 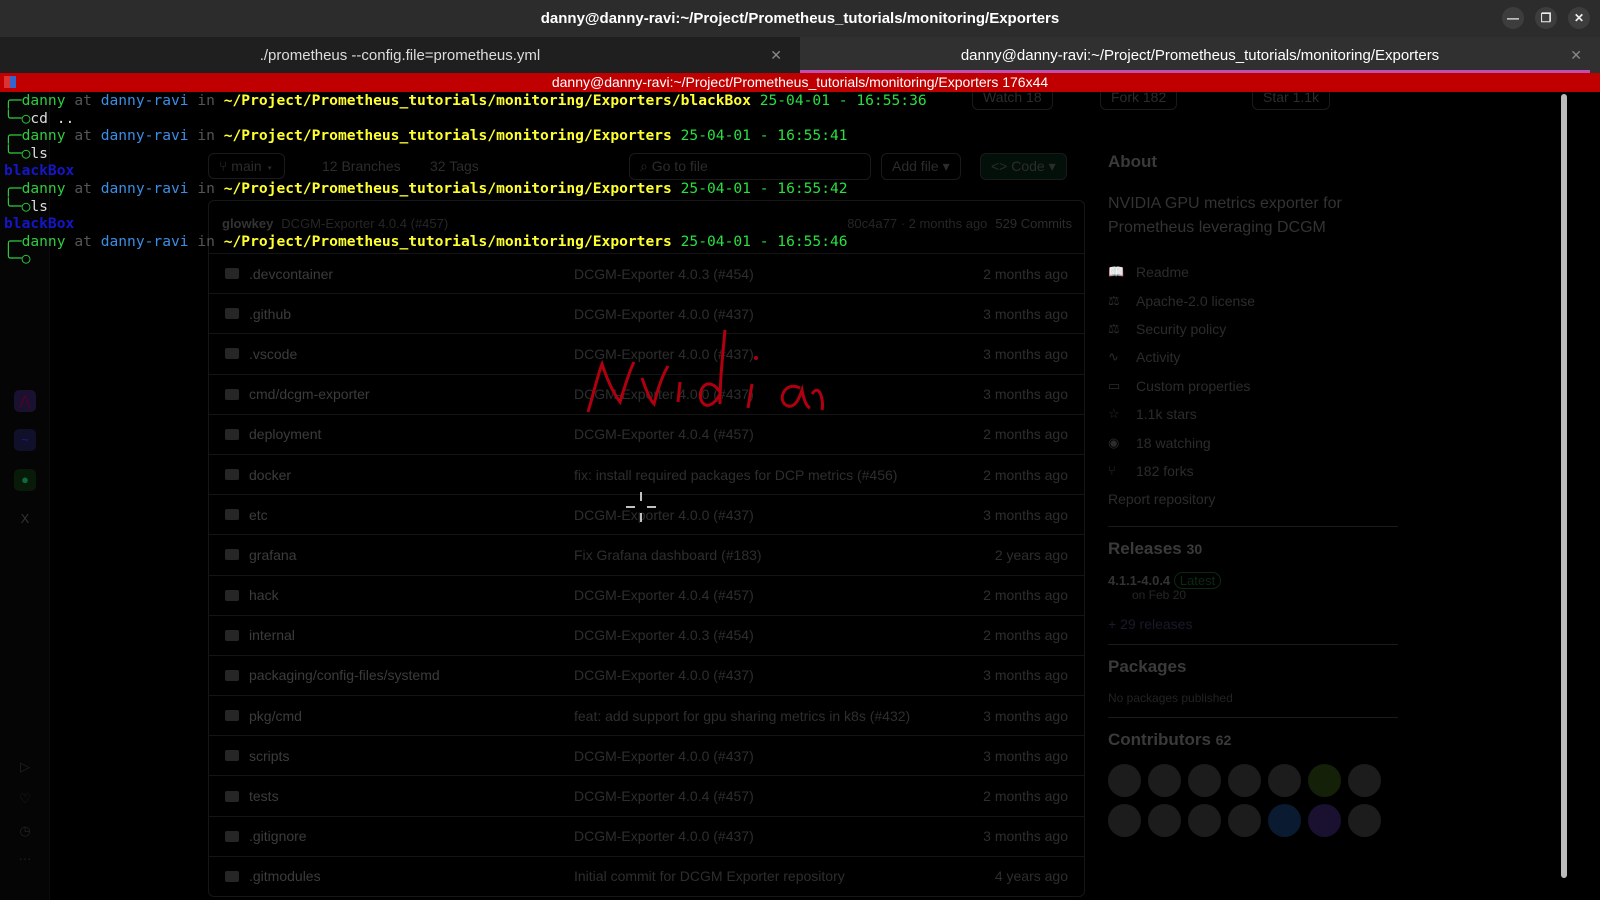 I want to click on about-item: ⚖ Security policy, so click(x=1253, y=329).